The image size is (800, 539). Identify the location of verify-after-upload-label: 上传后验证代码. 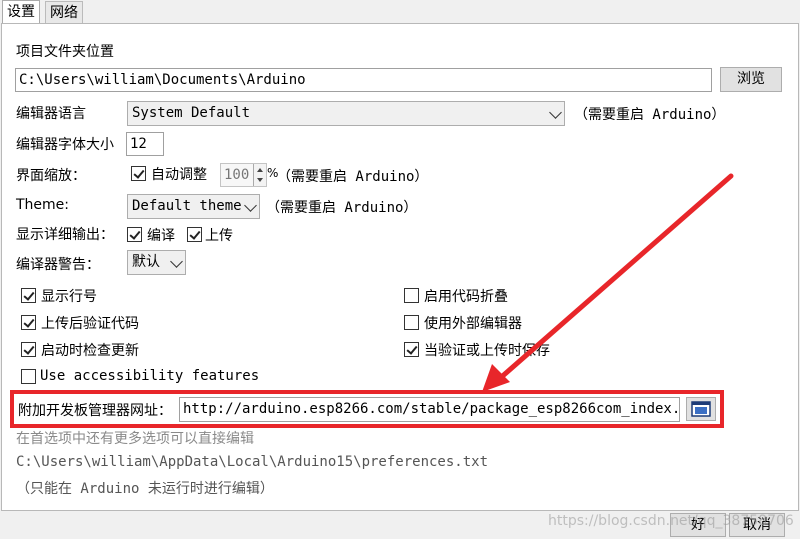
(90, 324).